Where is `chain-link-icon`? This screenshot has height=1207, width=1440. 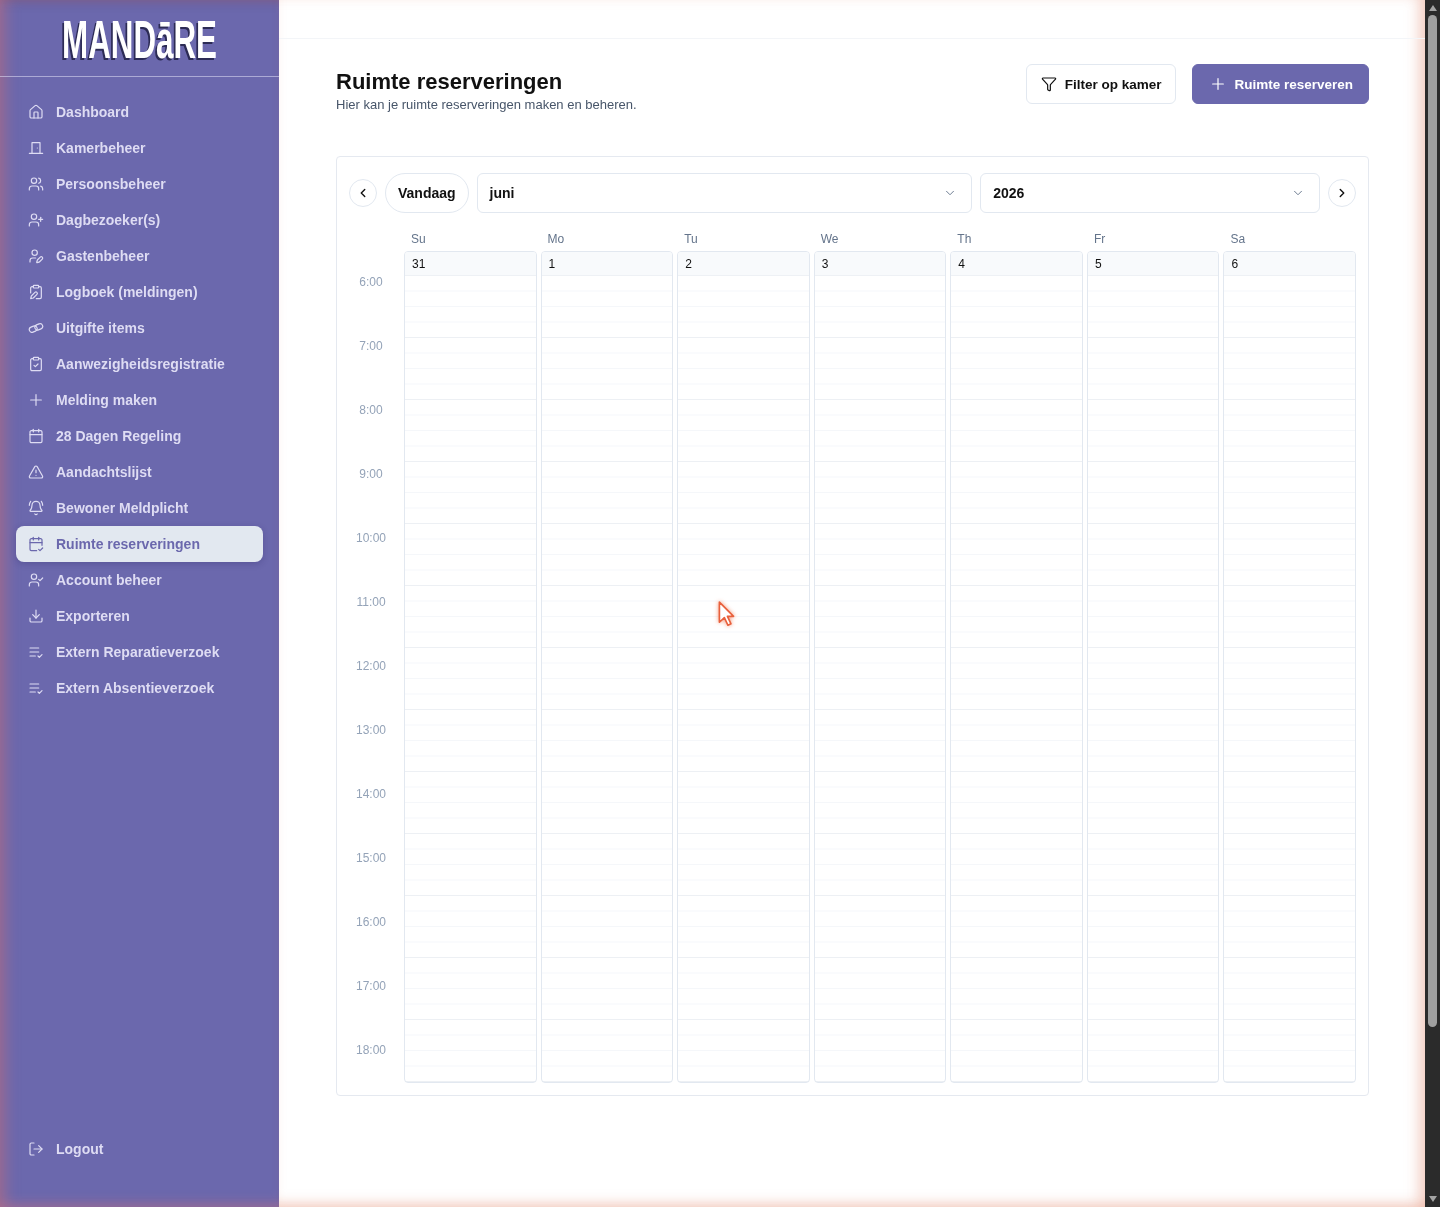 chain-link-icon is located at coordinates (36, 328).